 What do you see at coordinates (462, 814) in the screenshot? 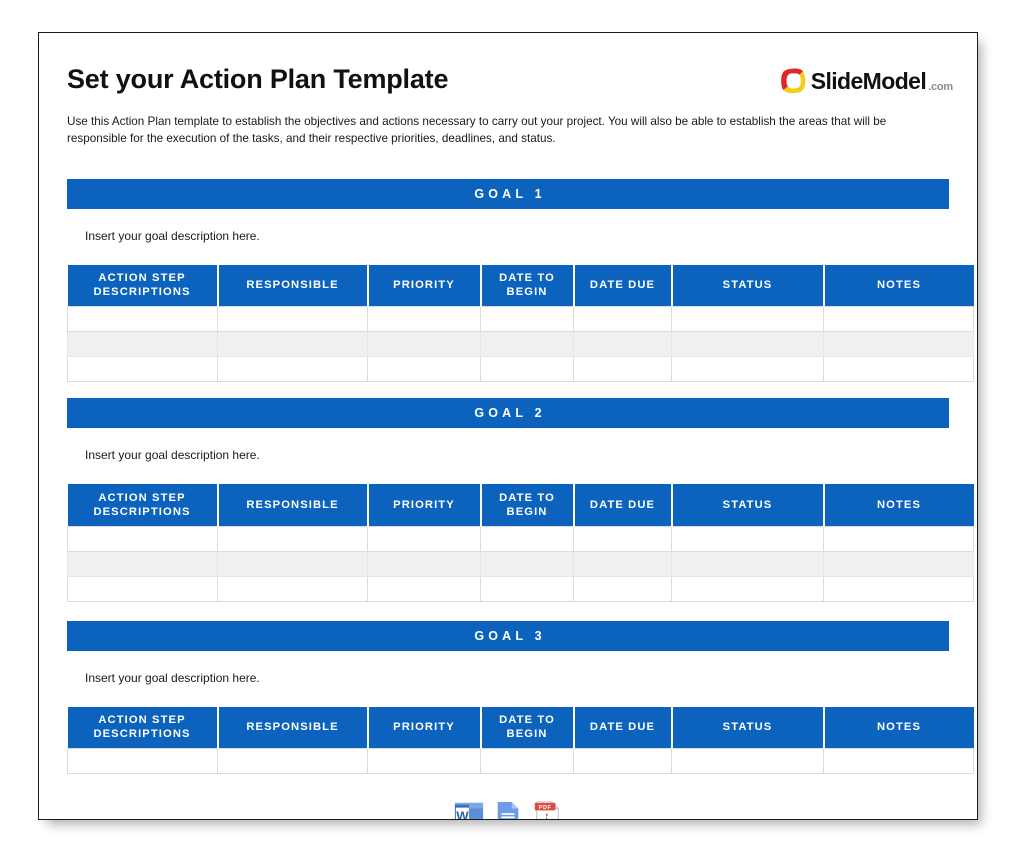
I see `svg-text: W` at bounding box center [462, 814].